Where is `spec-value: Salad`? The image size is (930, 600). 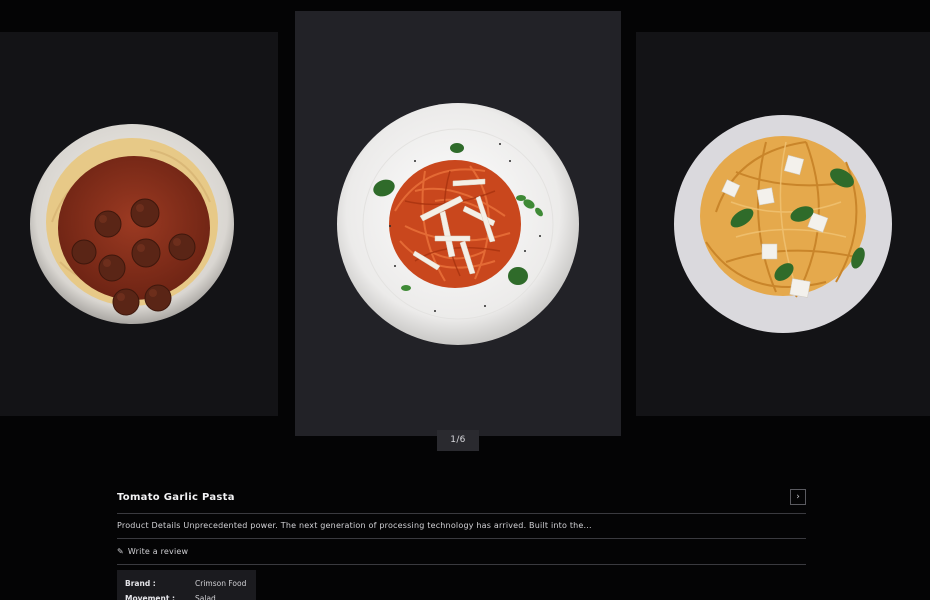
spec-value: Salad is located at coordinates (205, 597).